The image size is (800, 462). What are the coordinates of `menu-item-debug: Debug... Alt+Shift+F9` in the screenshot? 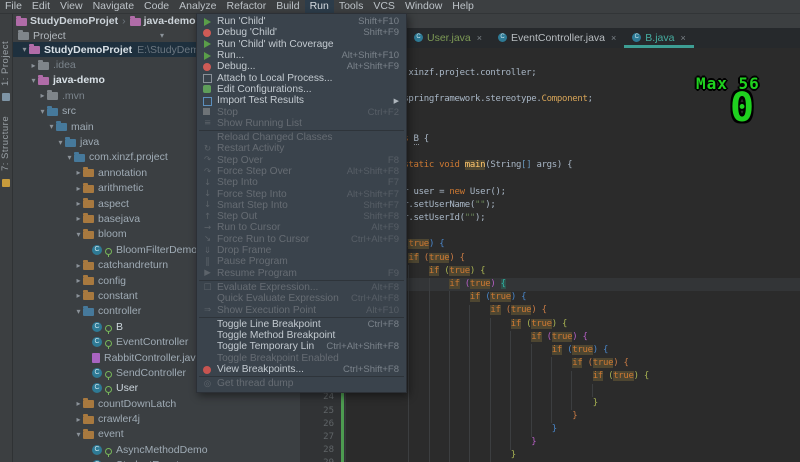 It's located at (301, 66).